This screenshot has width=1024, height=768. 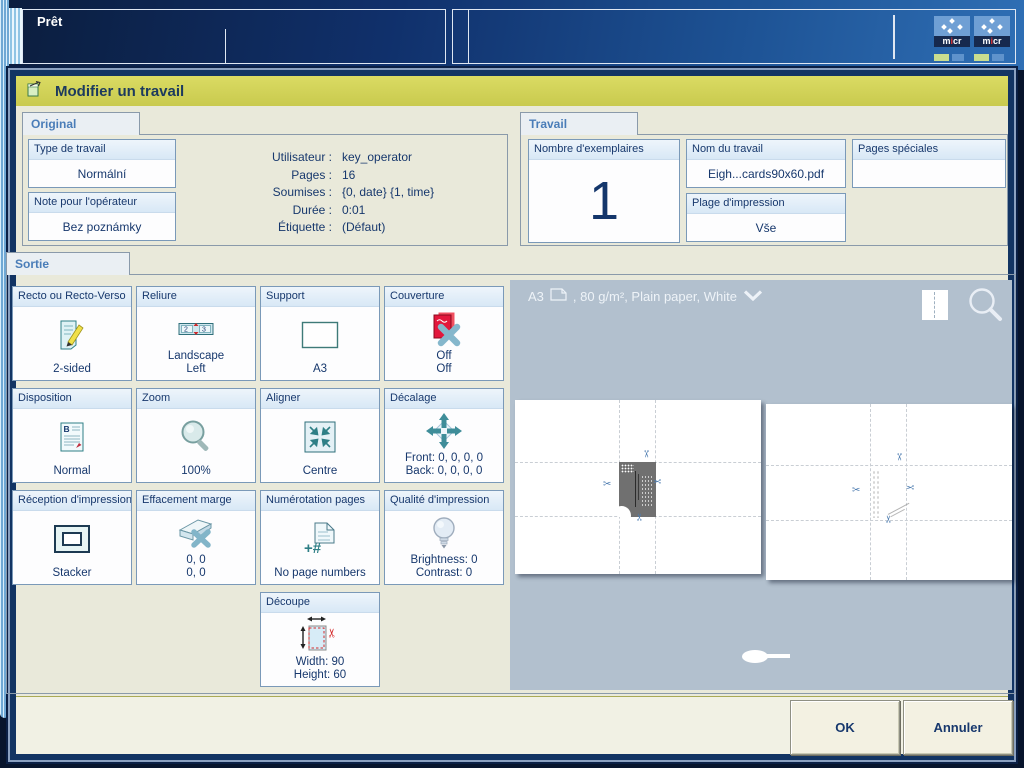 What do you see at coordinates (68, 263) in the screenshot?
I see `tab-sortie: Sortie` at bounding box center [68, 263].